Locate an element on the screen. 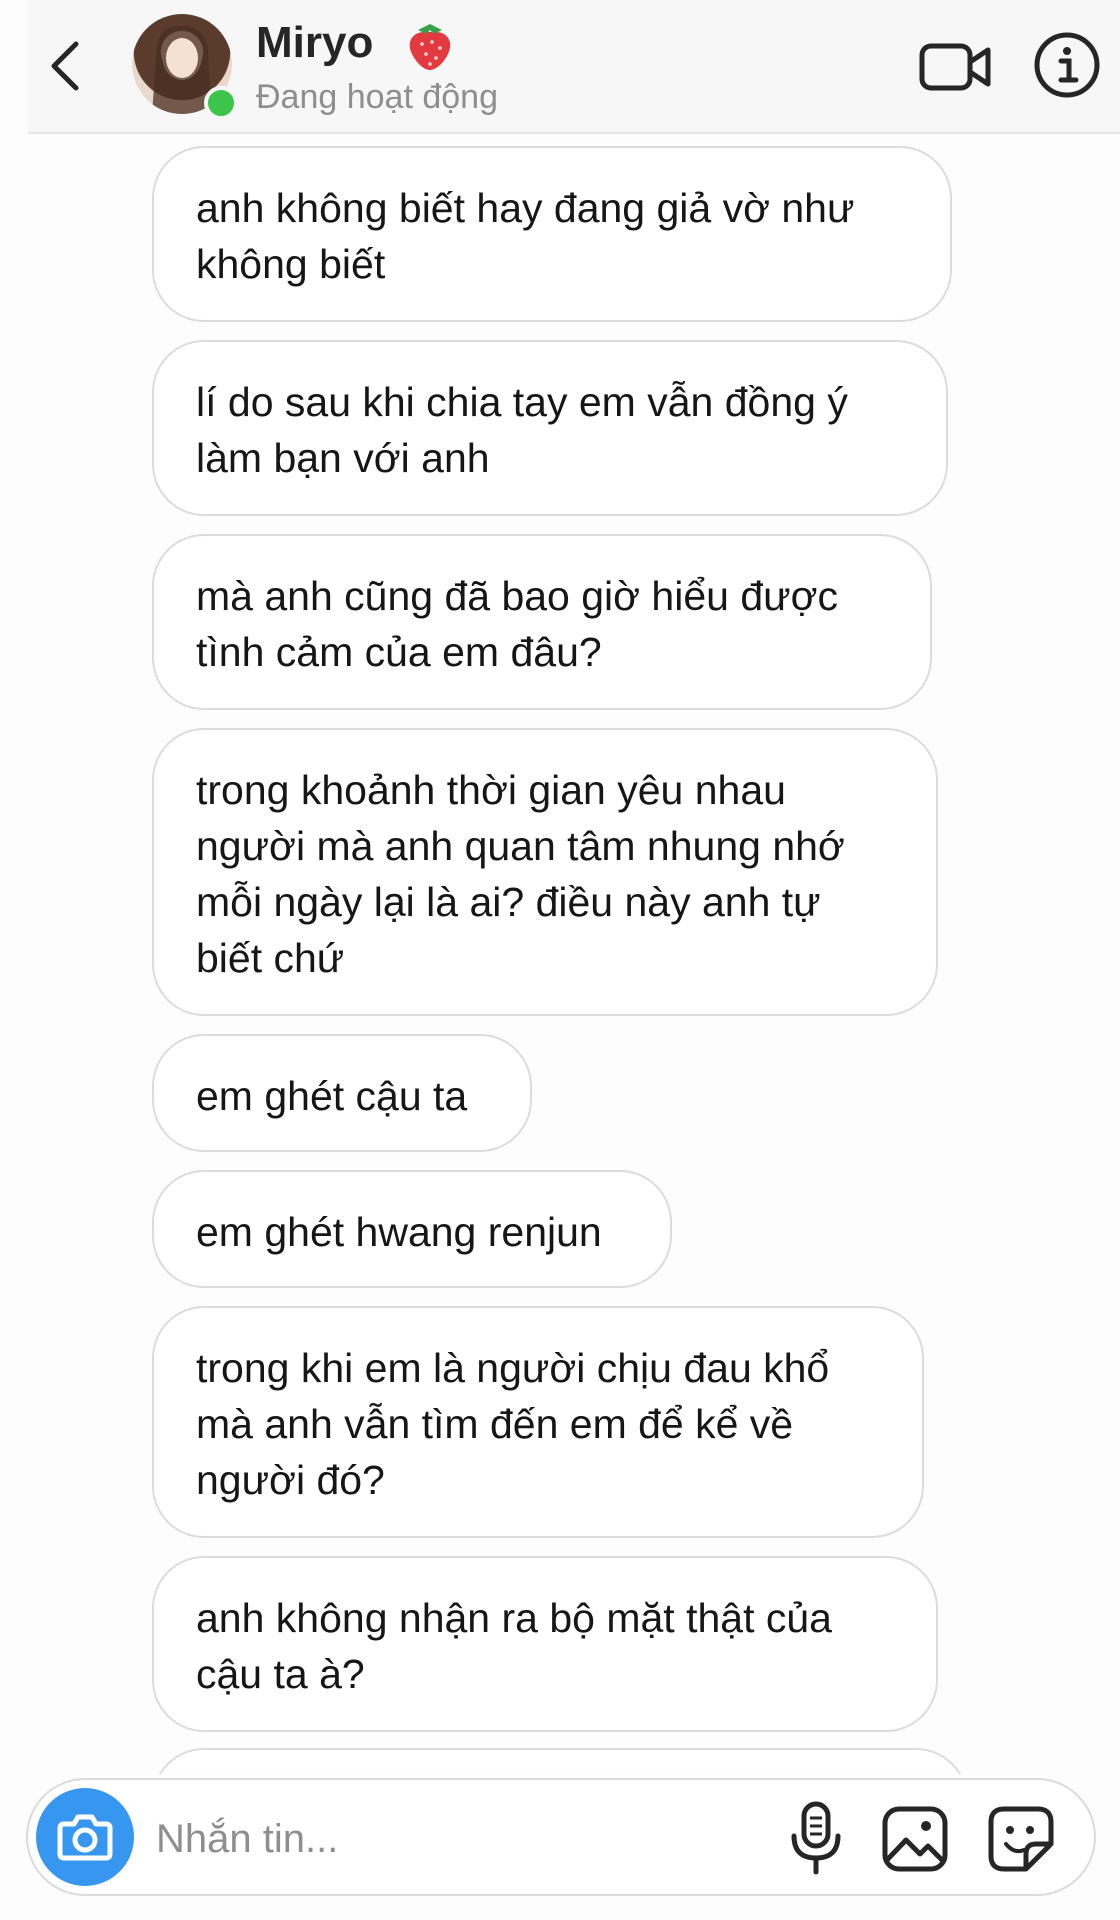 This screenshot has width=1120, height=1920. message-bubble: em ghét cậu ta is located at coordinates (342, 1093).